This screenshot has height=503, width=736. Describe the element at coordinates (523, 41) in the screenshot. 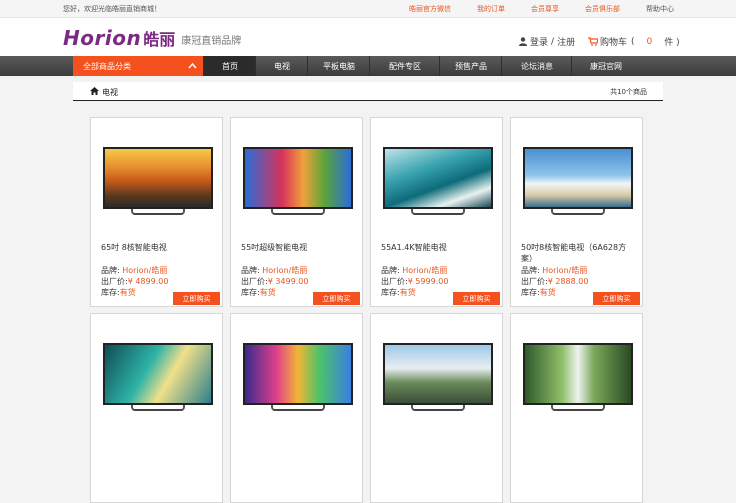

I see `user-icon` at that location.